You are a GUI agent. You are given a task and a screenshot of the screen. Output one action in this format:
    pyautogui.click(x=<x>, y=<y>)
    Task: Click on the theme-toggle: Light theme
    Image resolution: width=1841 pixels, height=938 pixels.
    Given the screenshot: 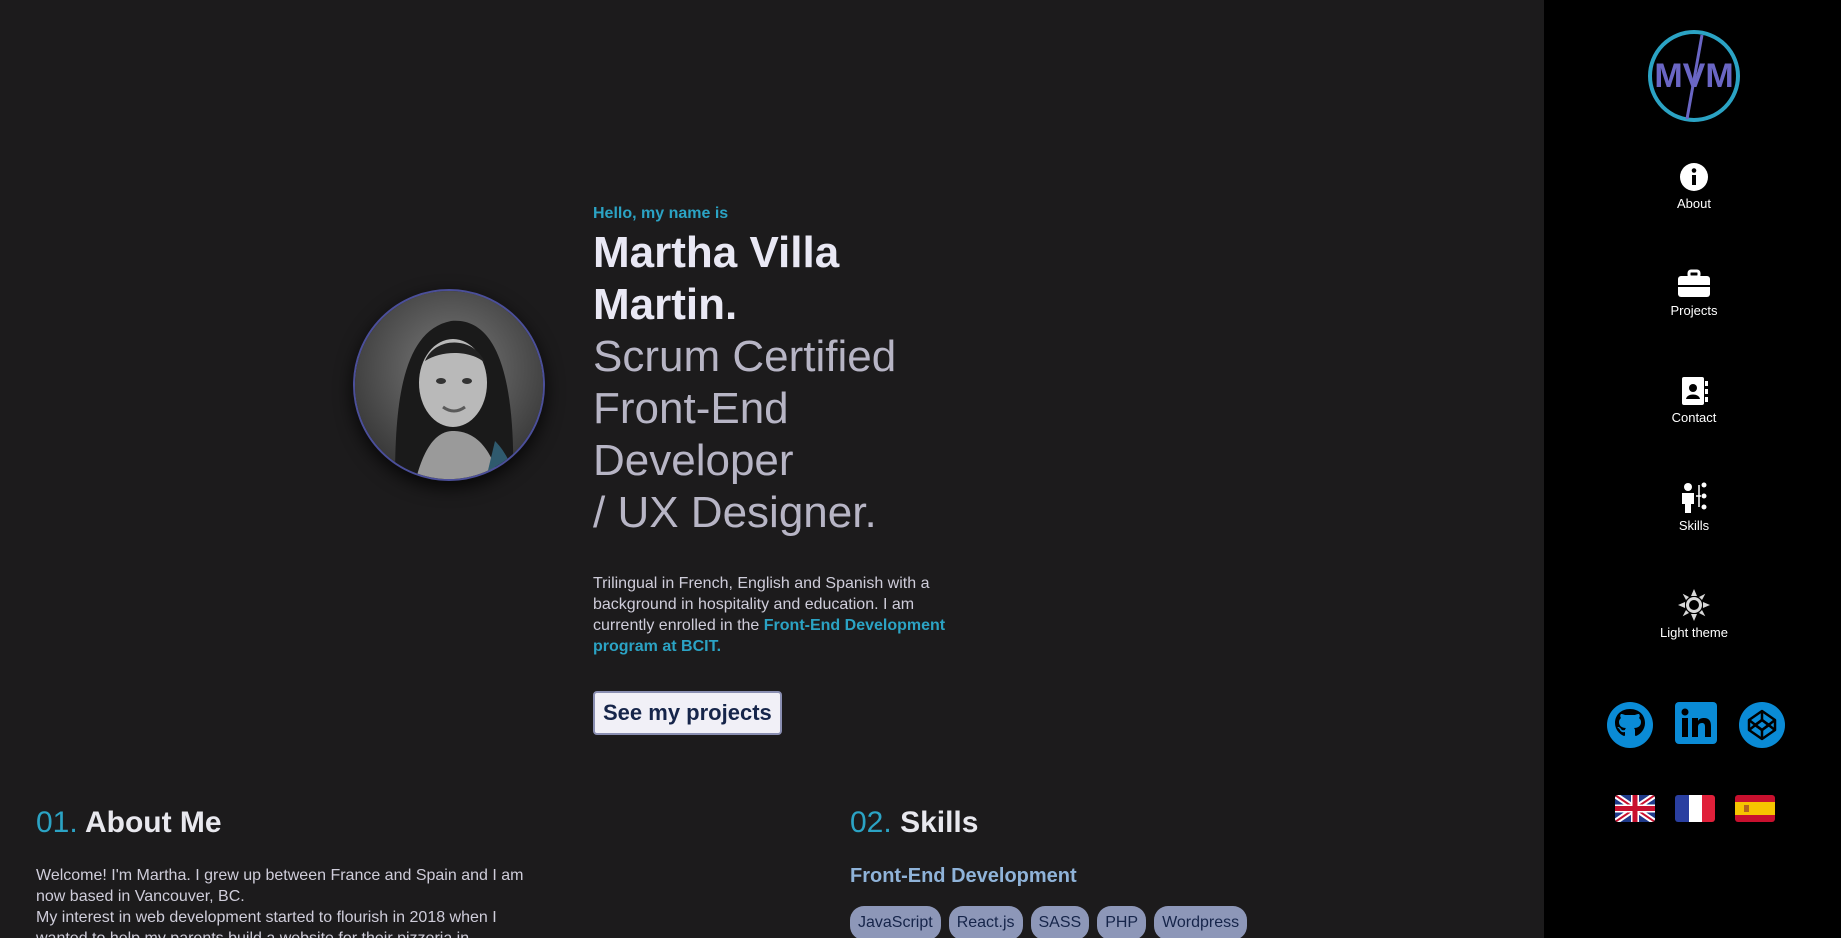 What is the action you would take?
    pyautogui.click(x=1694, y=614)
    